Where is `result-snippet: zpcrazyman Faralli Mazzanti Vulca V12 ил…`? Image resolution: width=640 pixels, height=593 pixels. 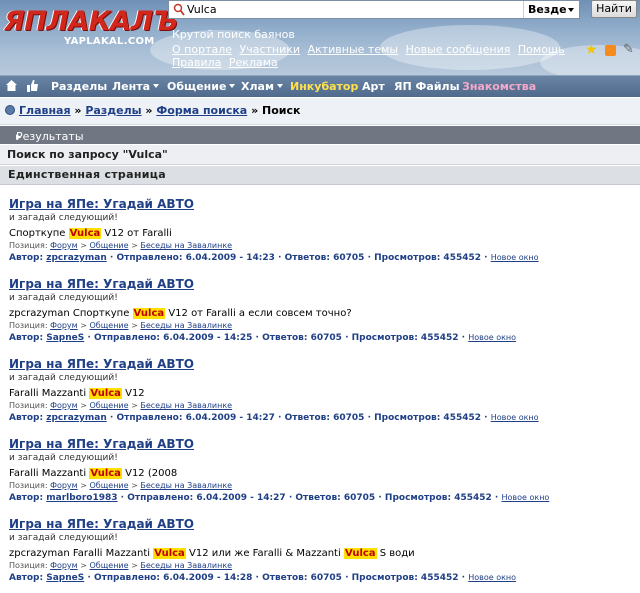
result-snippet: zpcrazyman Faralli Mazzanti Vulca V12 ил… is located at coordinates (212, 553).